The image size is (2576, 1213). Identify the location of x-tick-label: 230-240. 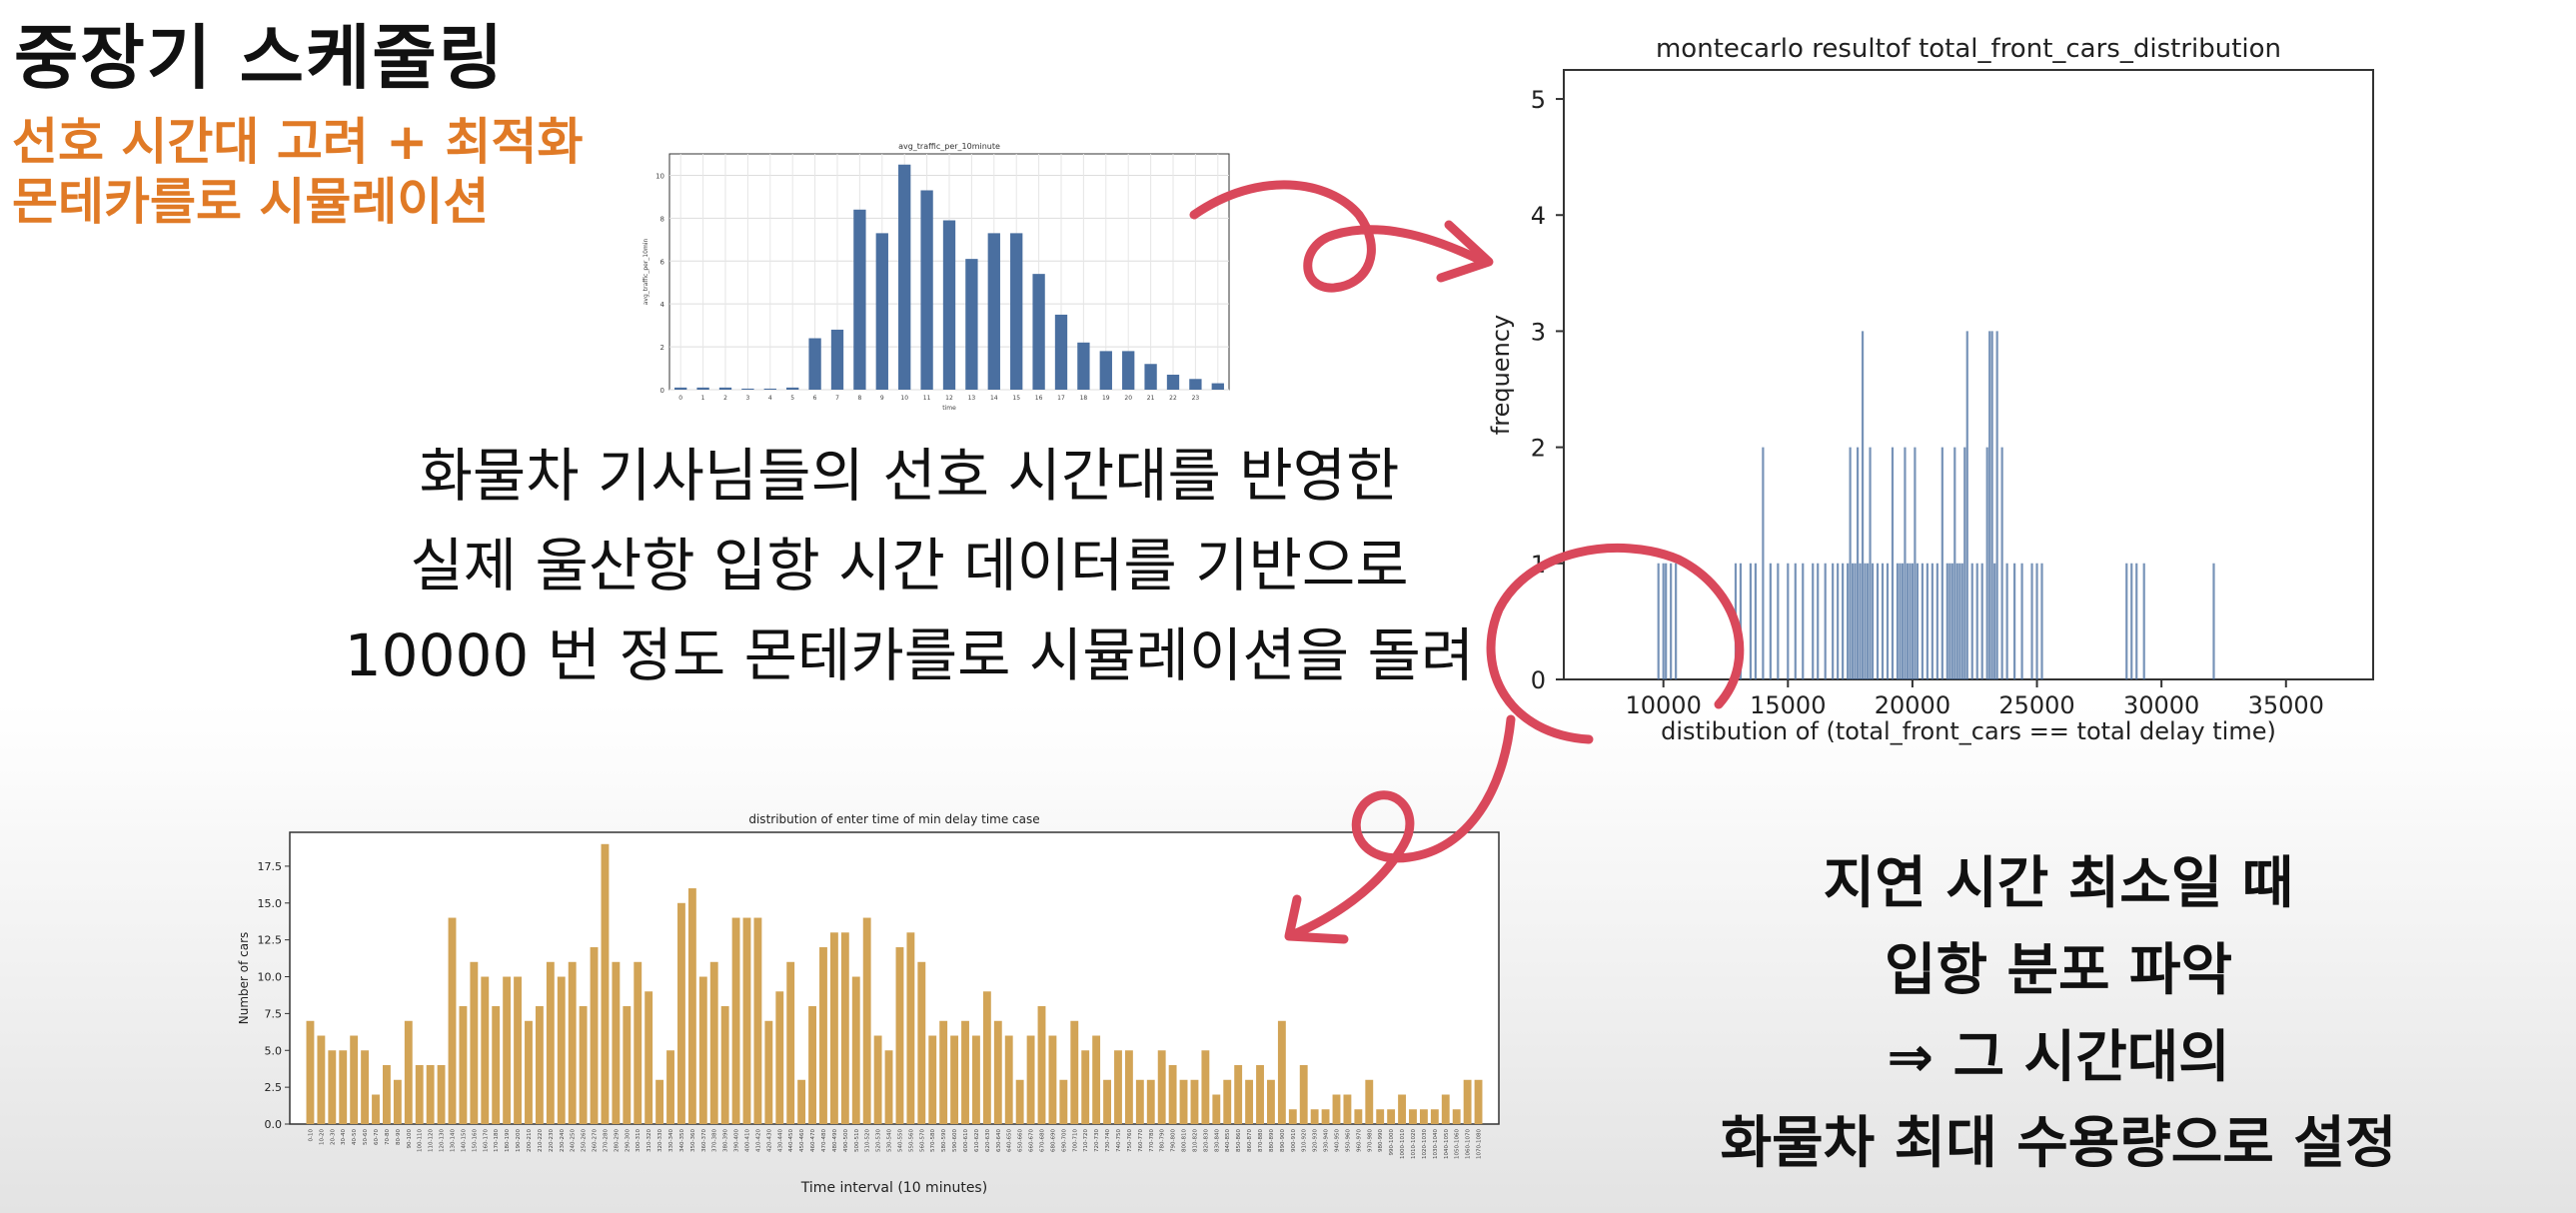
(563, 1140).